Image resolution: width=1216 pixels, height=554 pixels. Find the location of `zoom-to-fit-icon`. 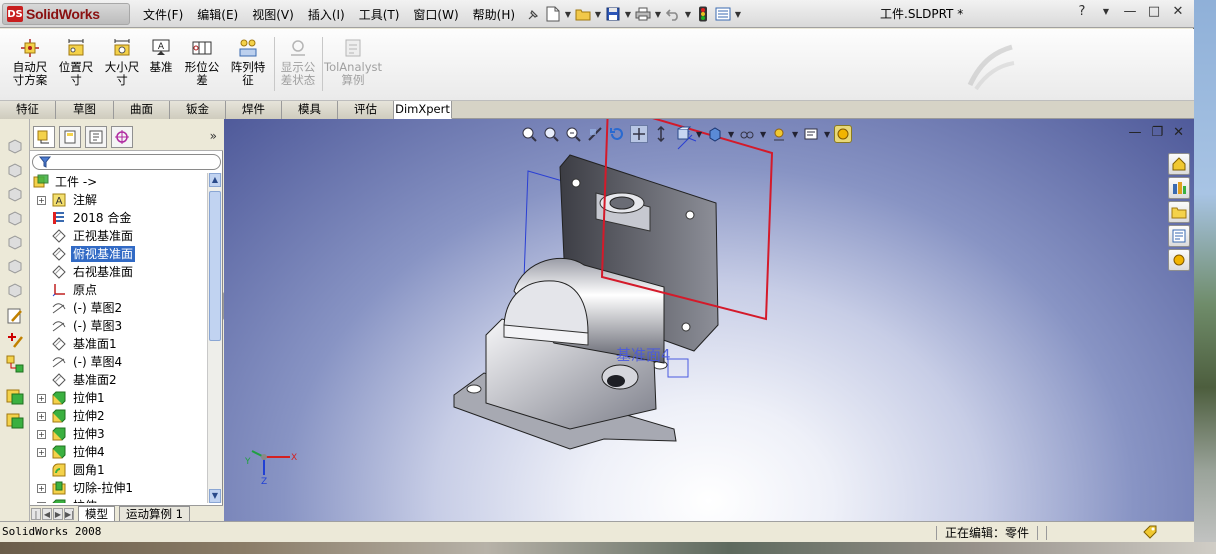

zoom-to-fit-icon is located at coordinates (529, 134).